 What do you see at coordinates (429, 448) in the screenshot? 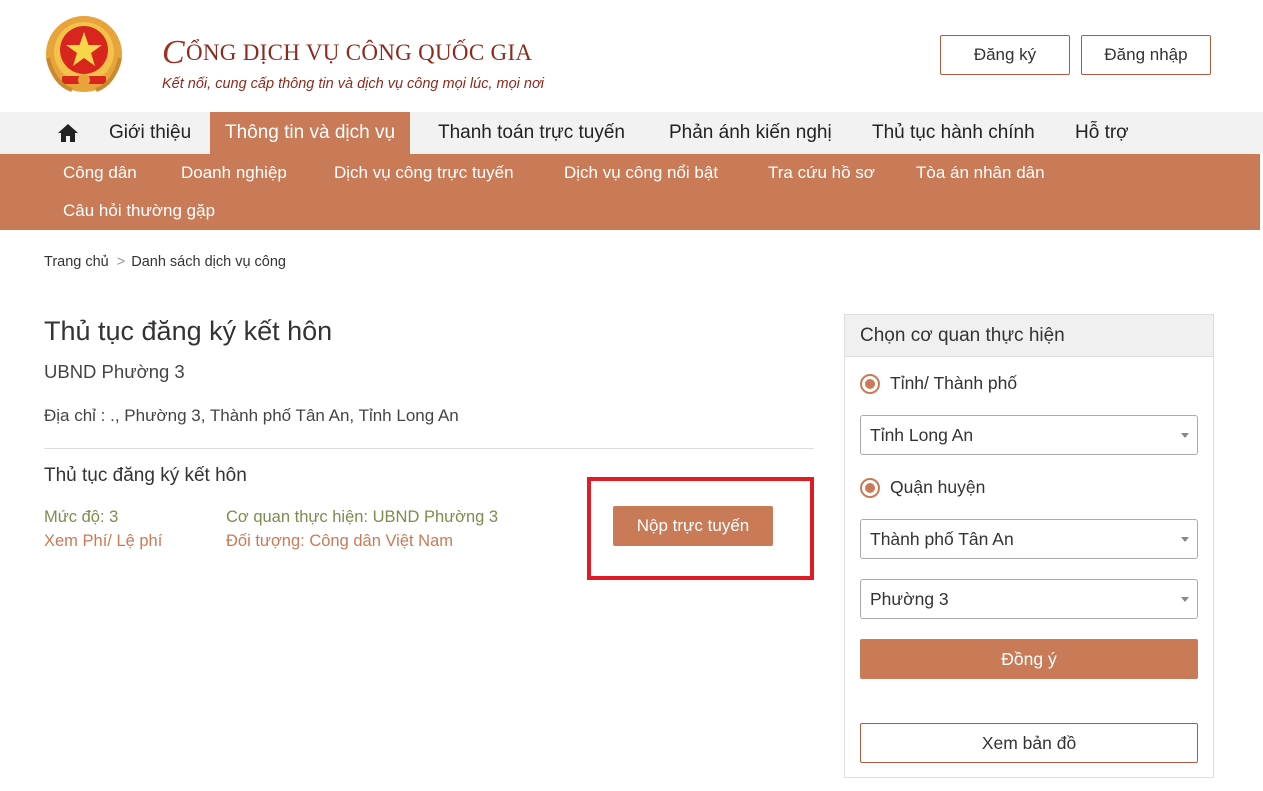
I see `content-divider` at bounding box center [429, 448].